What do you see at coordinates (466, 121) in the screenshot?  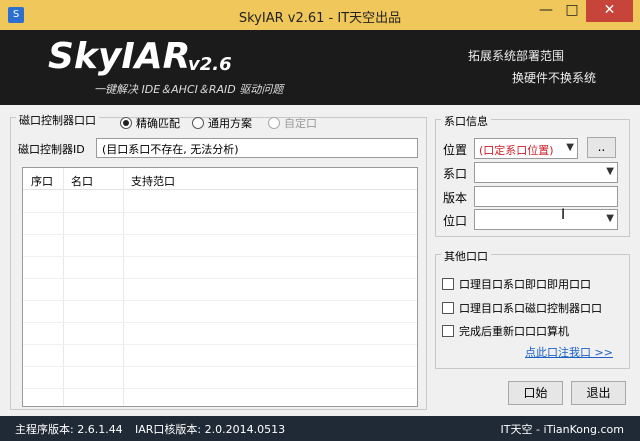 I see `system-info-group-label: 系口信息` at bounding box center [466, 121].